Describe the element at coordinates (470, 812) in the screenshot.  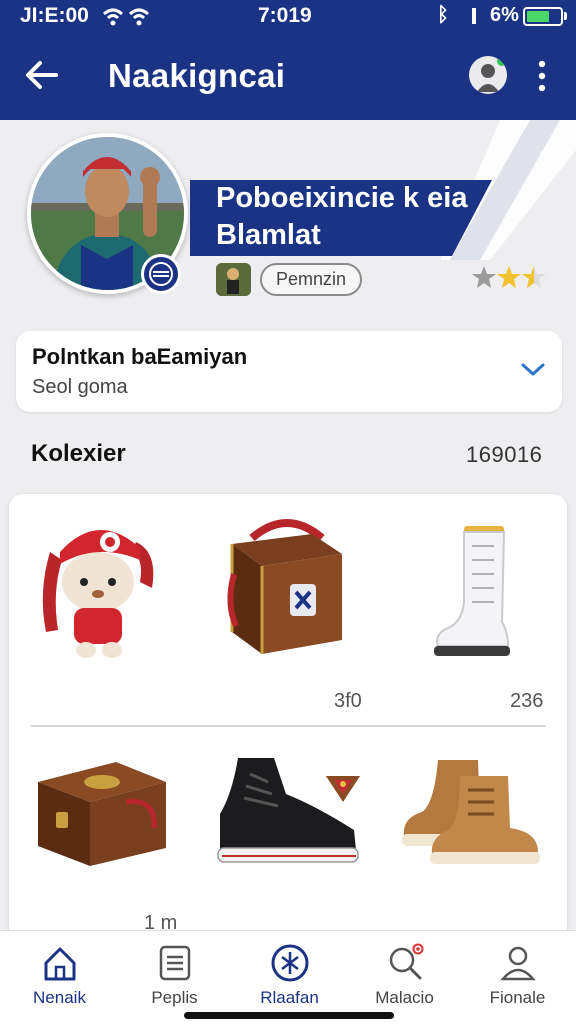
I see `brown-boot-icon` at that location.